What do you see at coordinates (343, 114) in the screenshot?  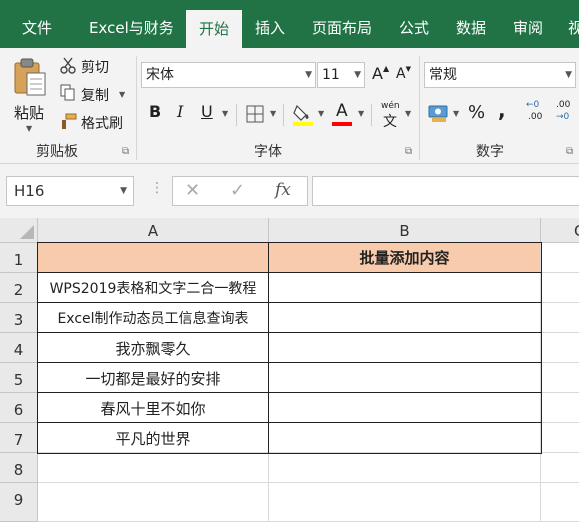 I see `font-color-button: A` at bounding box center [343, 114].